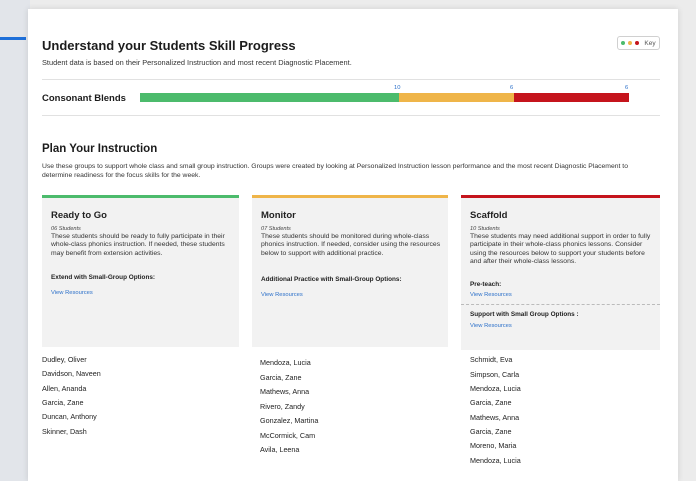  I want to click on plan-title: Plan Your Instruction, so click(100, 149).